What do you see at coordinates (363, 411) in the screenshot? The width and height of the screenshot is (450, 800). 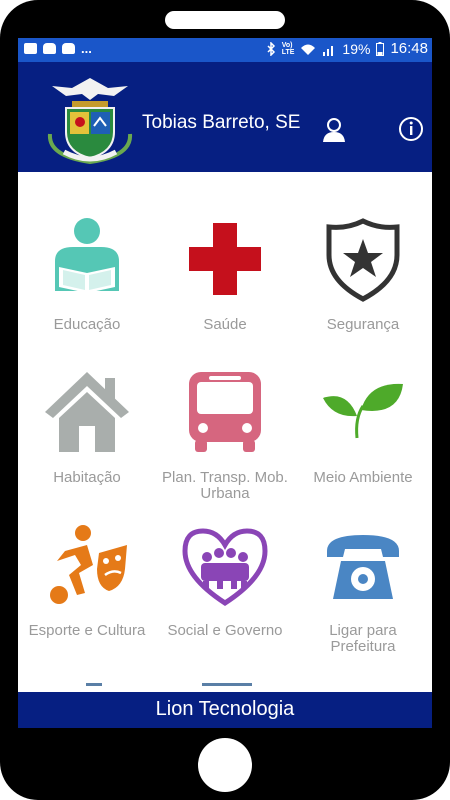 I see `leaves-icon` at bounding box center [363, 411].